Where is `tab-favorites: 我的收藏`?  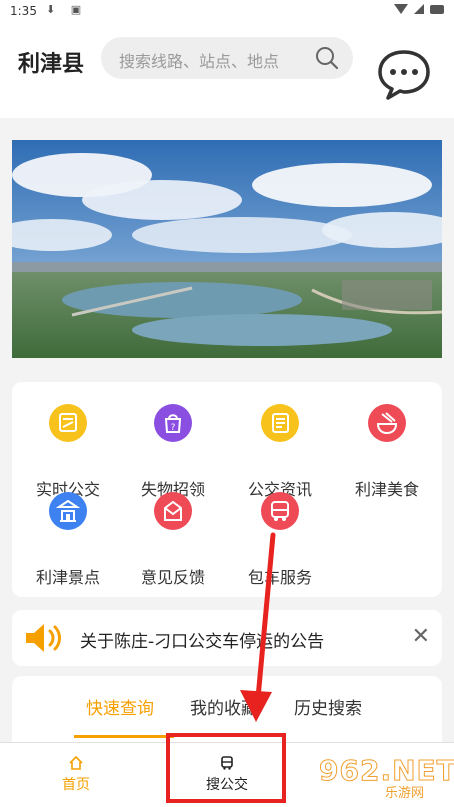 tab-favorites: 我的收藏 is located at coordinates (224, 706).